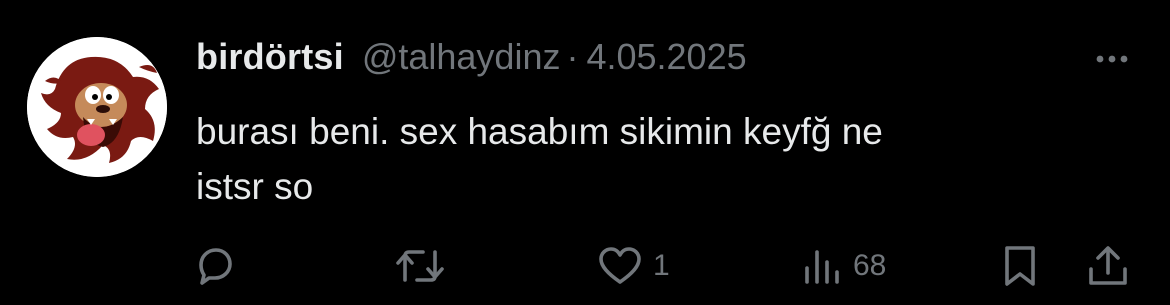  I want to click on tasmanian-devil-avatar-image, so click(97, 107).